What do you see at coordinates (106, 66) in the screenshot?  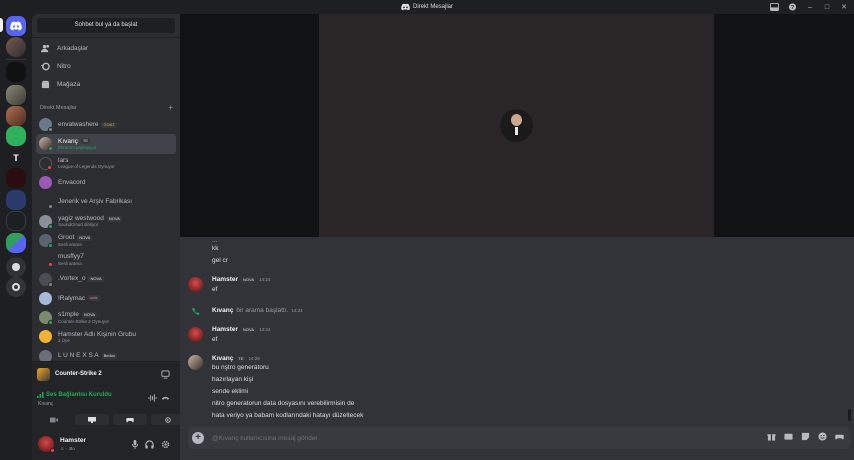 I see `nav-nitro: Nitro` at bounding box center [106, 66].